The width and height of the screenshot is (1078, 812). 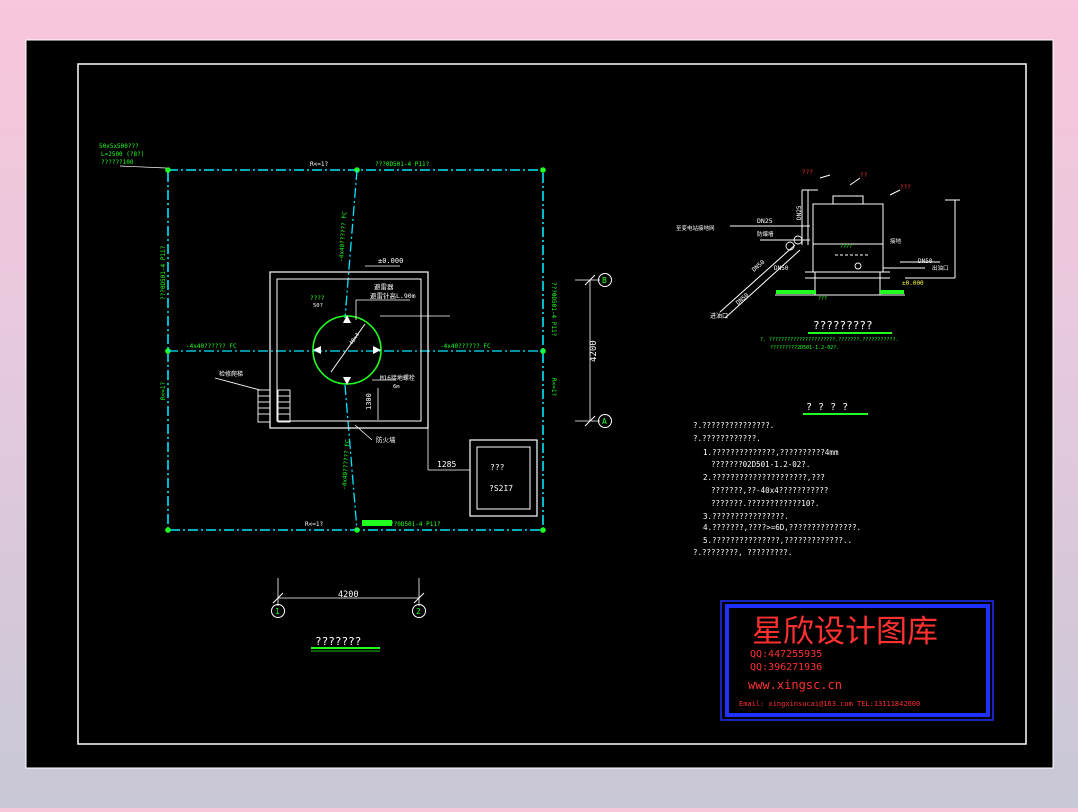 What do you see at coordinates (386, 439) in the screenshot?
I see `lightning-belt-label: 防火墙` at bounding box center [386, 439].